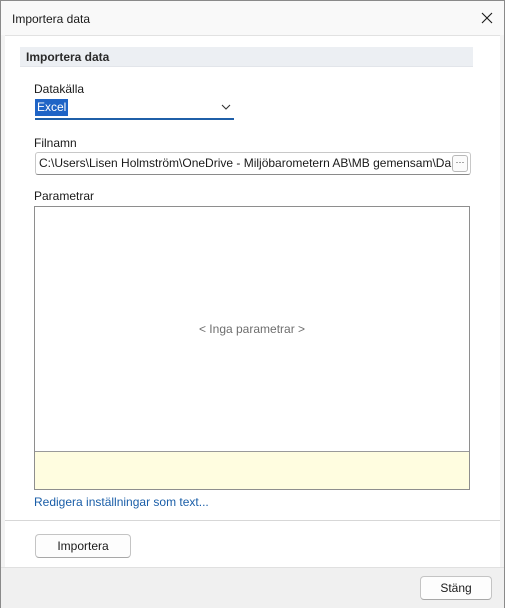  What do you see at coordinates (134, 109) in the screenshot?
I see `datasource-select: Excel` at bounding box center [134, 109].